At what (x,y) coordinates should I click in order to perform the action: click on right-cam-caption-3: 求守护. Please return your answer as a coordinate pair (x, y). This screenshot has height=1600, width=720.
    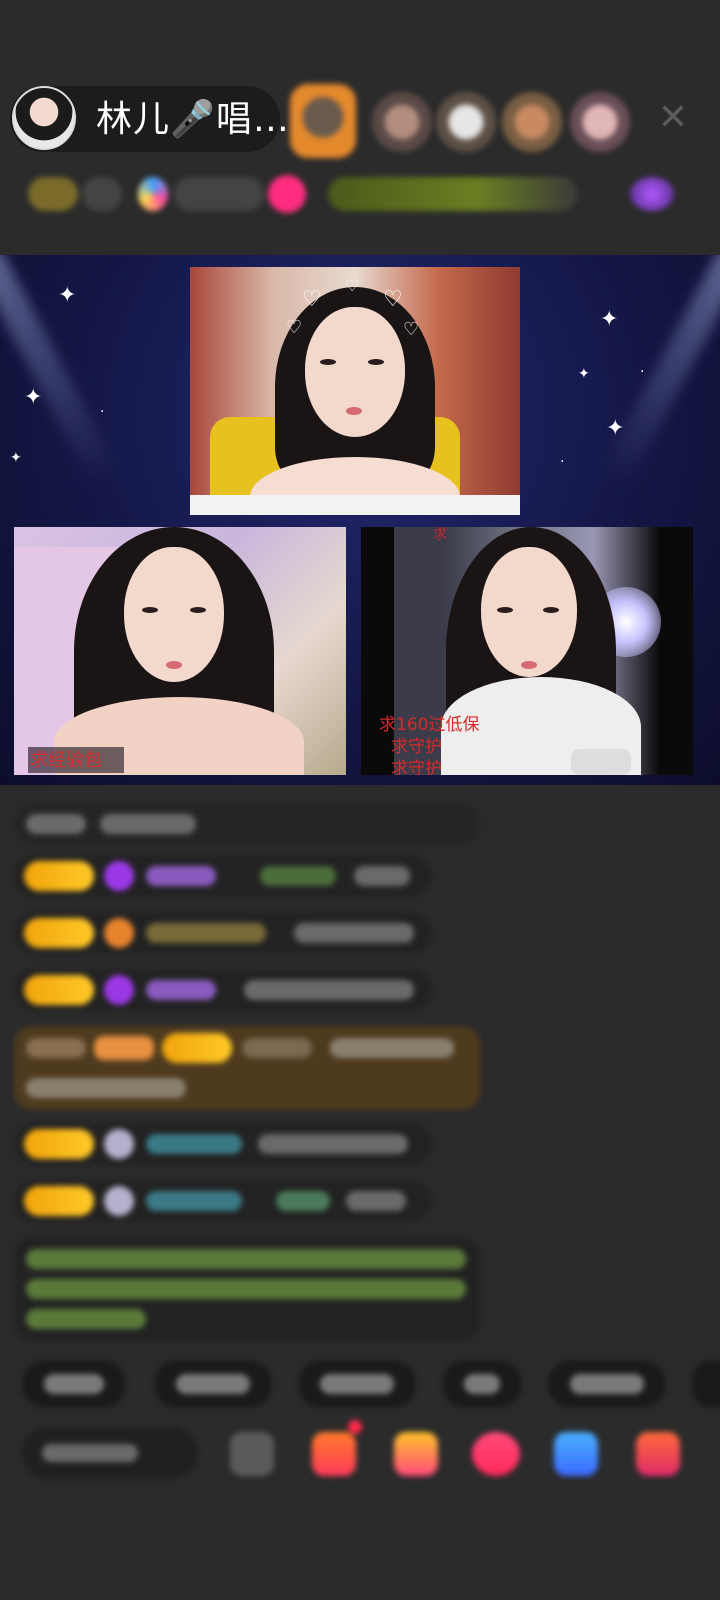
    Looking at the image, I should click on (416, 767).